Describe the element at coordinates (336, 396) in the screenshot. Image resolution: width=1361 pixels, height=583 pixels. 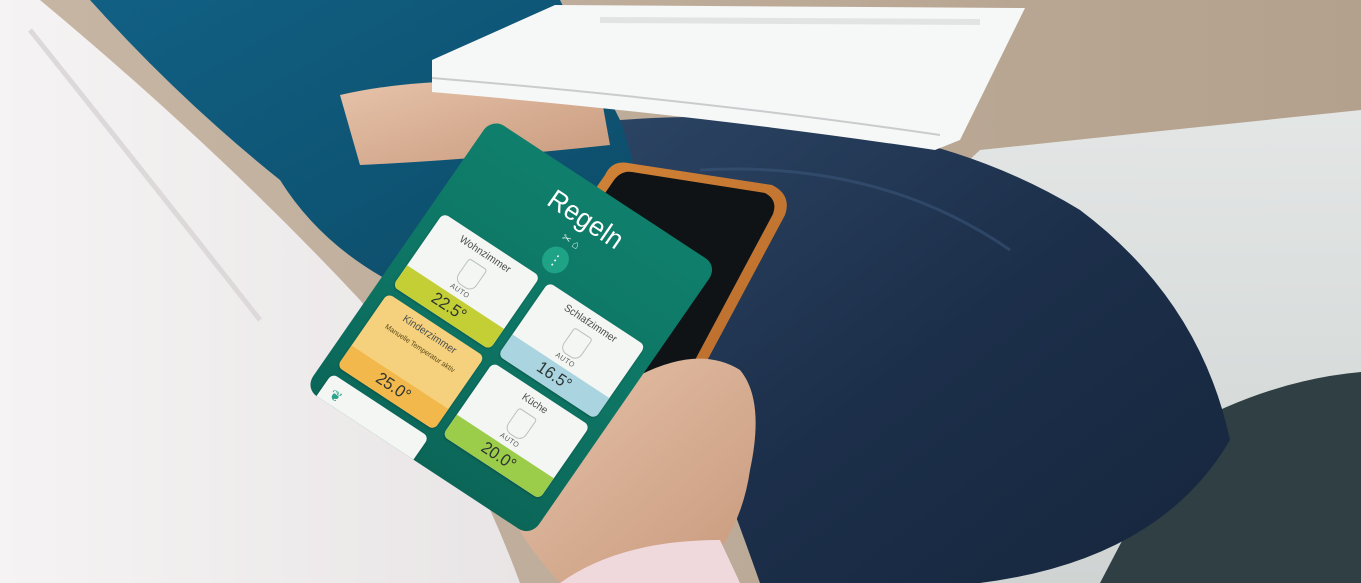
I see `plant-icon: ❦` at that location.